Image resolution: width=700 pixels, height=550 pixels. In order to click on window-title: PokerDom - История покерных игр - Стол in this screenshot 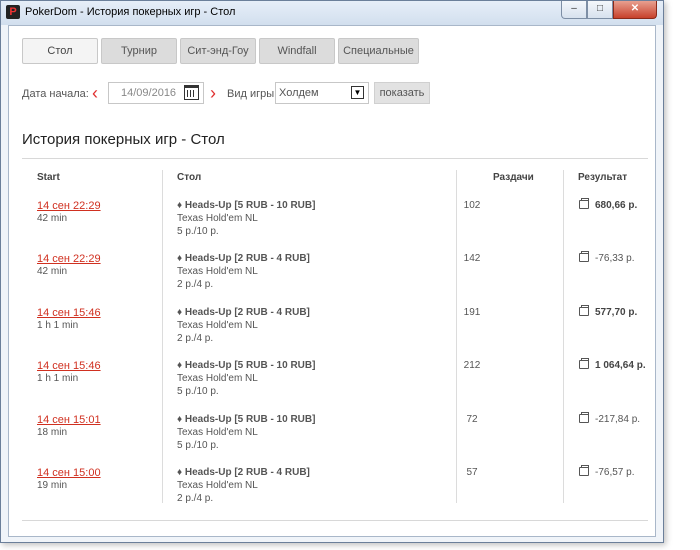, I will do `click(130, 12)`.